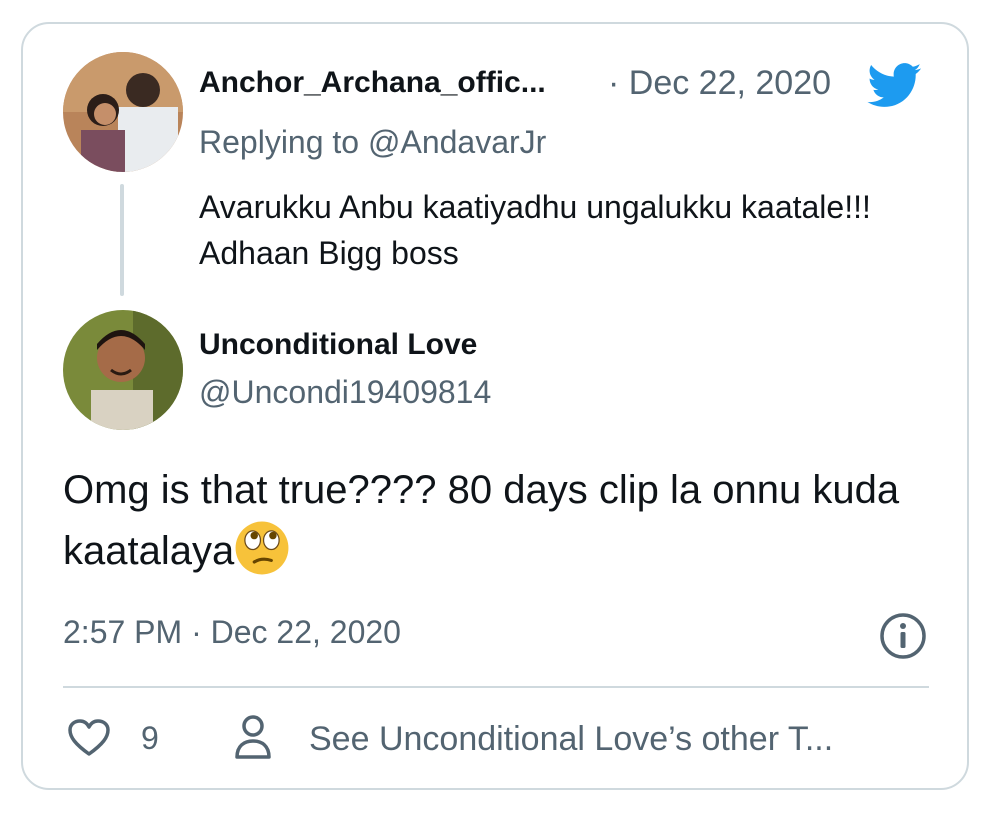  Describe the element at coordinates (338, 345) in the screenshot. I see `author-name: Unconditional Love` at that location.